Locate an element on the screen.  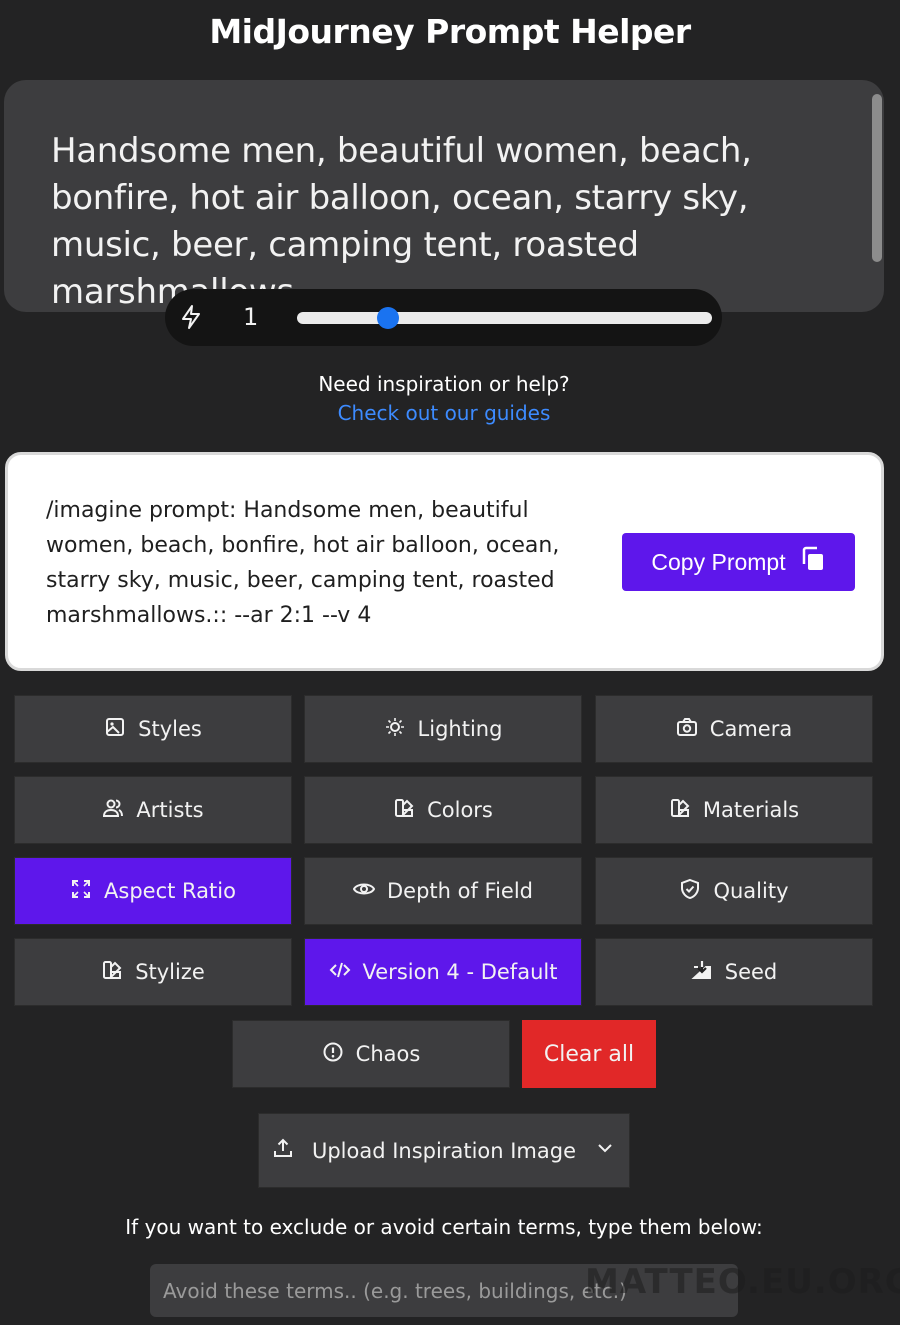
artists-button: Artists is located at coordinates (153, 810).